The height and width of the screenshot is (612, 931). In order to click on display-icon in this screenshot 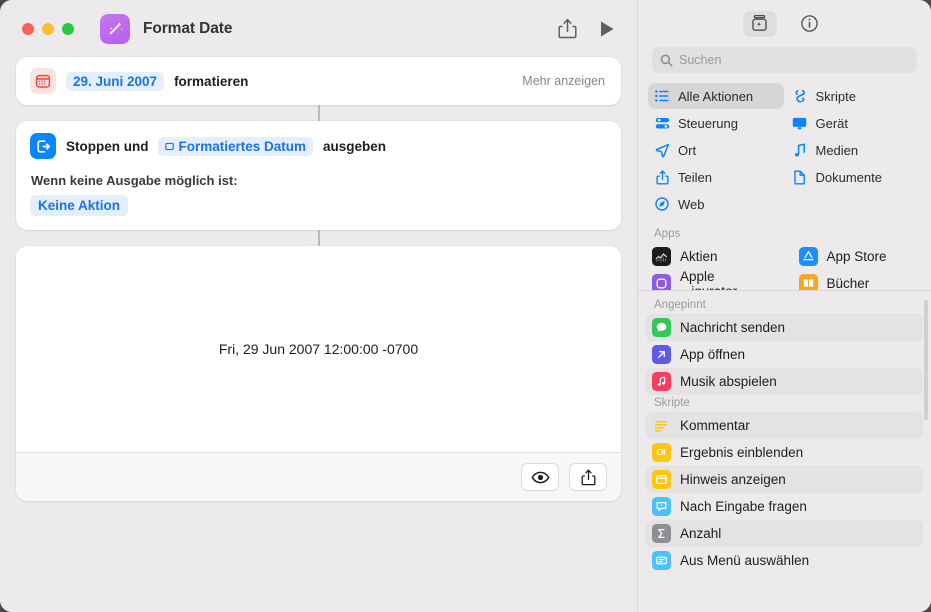, I will do `click(800, 123)`.